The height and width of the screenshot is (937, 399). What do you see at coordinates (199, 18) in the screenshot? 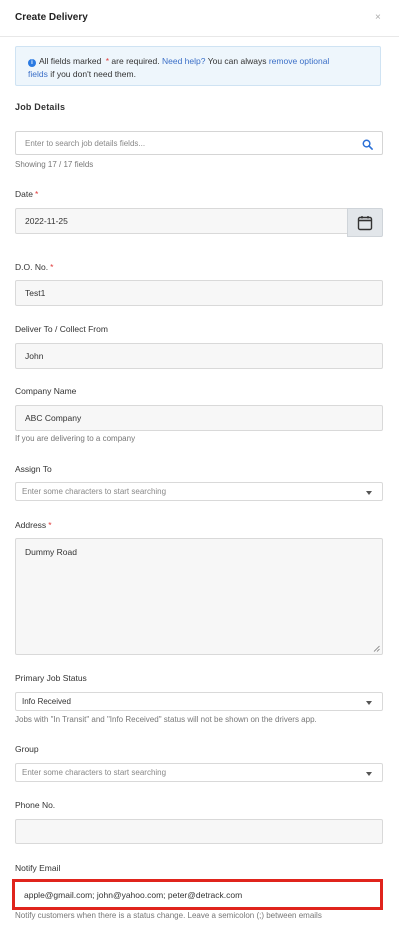
I see `modal-header: Create Delivery ×` at bounding box center [199, 18].